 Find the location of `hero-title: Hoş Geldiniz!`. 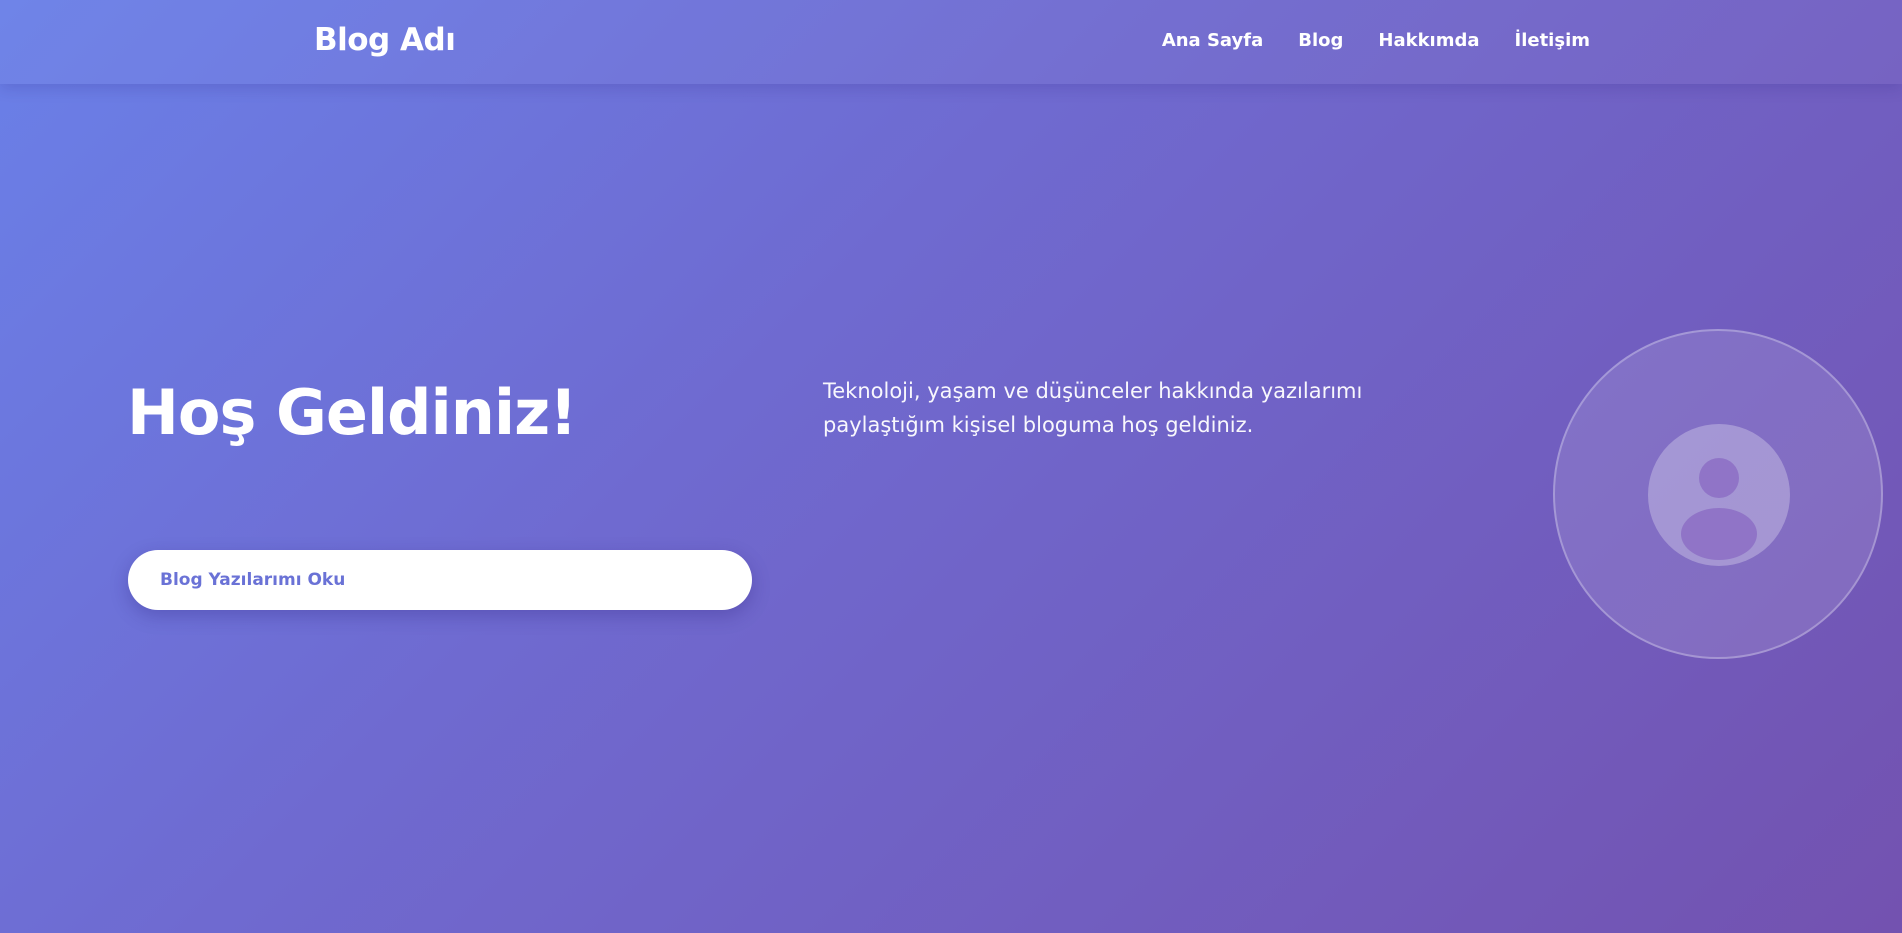

hero-title: Hoş Geldiniz! is located at coordinates (352, 412).